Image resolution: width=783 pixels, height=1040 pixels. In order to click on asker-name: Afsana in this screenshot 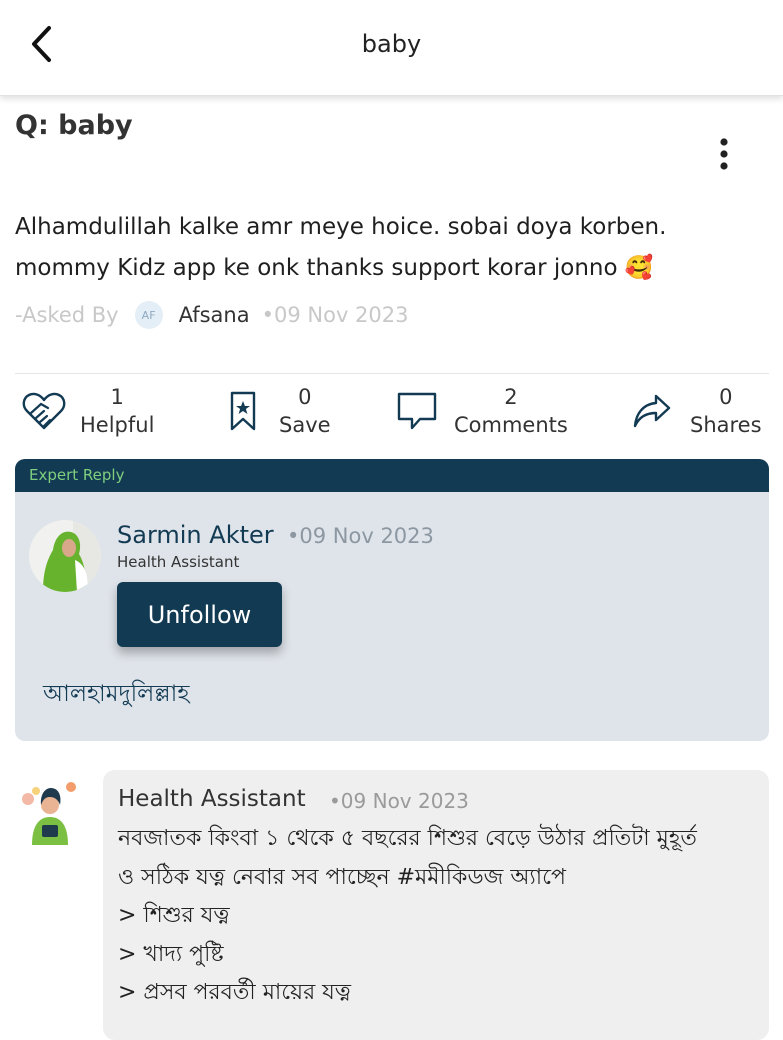, I will do `click(214, 315)`.